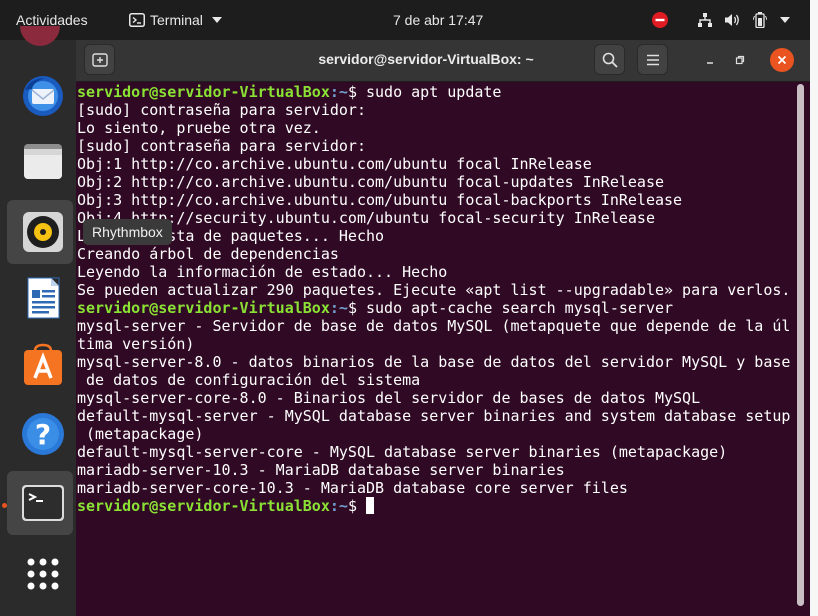 Image resolution: width=818 pixels, height=616 pixels. I want to click on libreoffice-writer-icon, so click(43, 298).